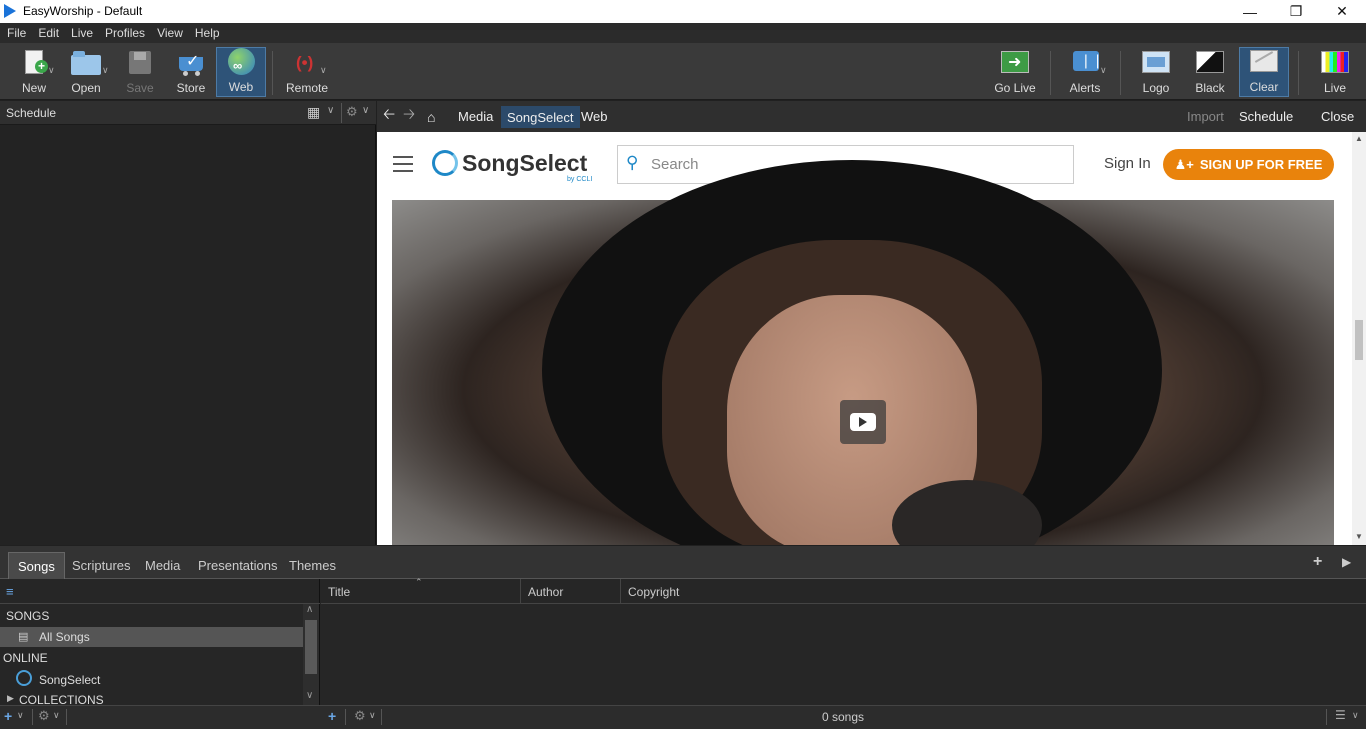 The width and height of the screenshot is (1366, 729). What do you see at coordinates (683, 11) in the screenshot?
I see `title-bar: EasyWorship - Default — ❐ ✕` at bounding box center [683, 11].